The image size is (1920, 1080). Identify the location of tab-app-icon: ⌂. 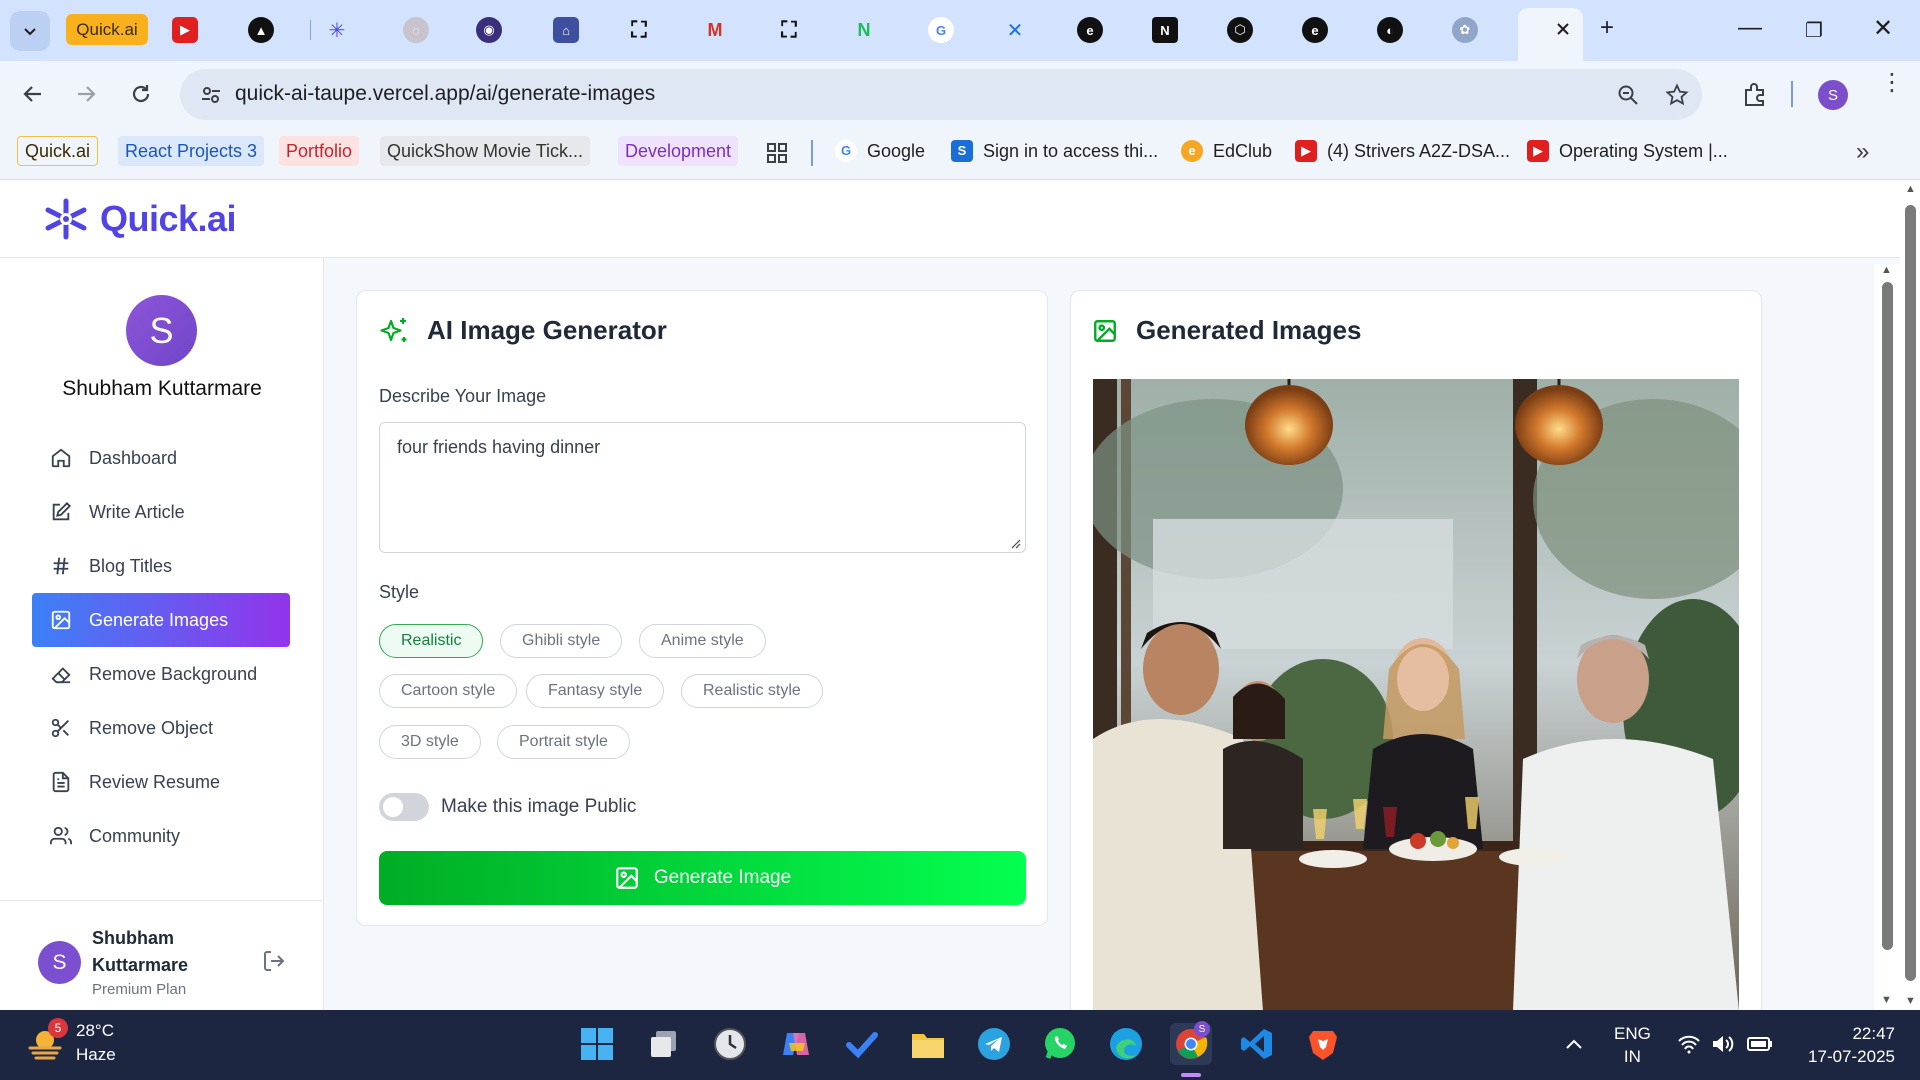
(566, 30).